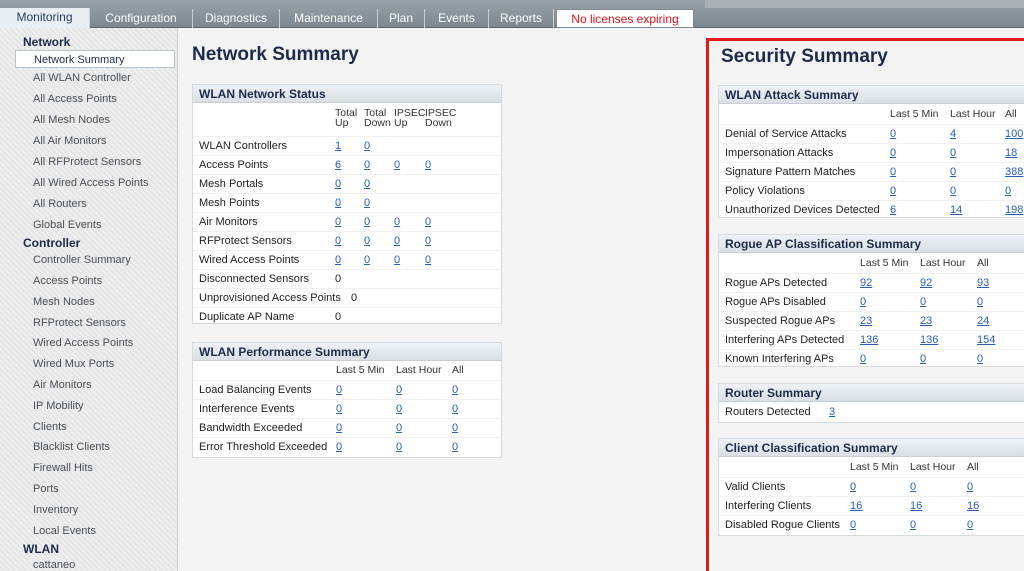 The width and height of the screenshot is (1024, 571). I want to click on value-link: 100, so click(1014, 134).